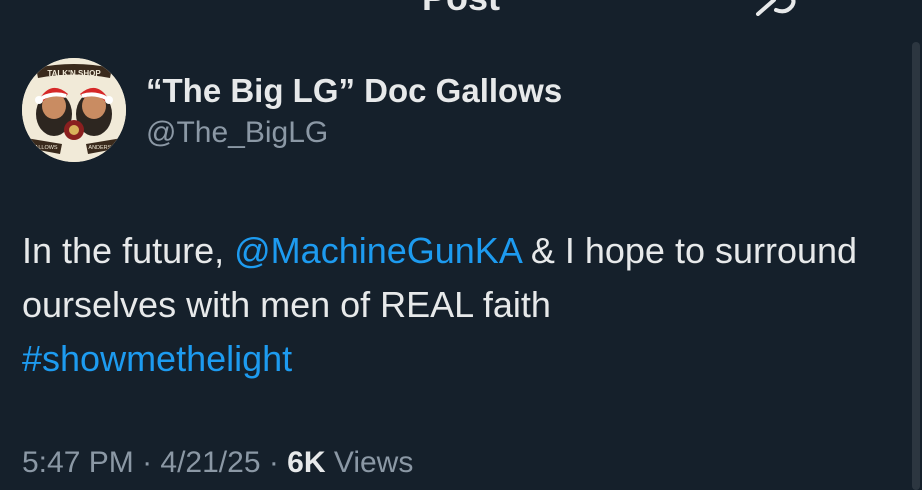 The width and height of the screenshot is (922, 490). What do you see at coordinates (916, 266) in the screenshot?
I see `scrollbar` at bounding box center [916, 266].